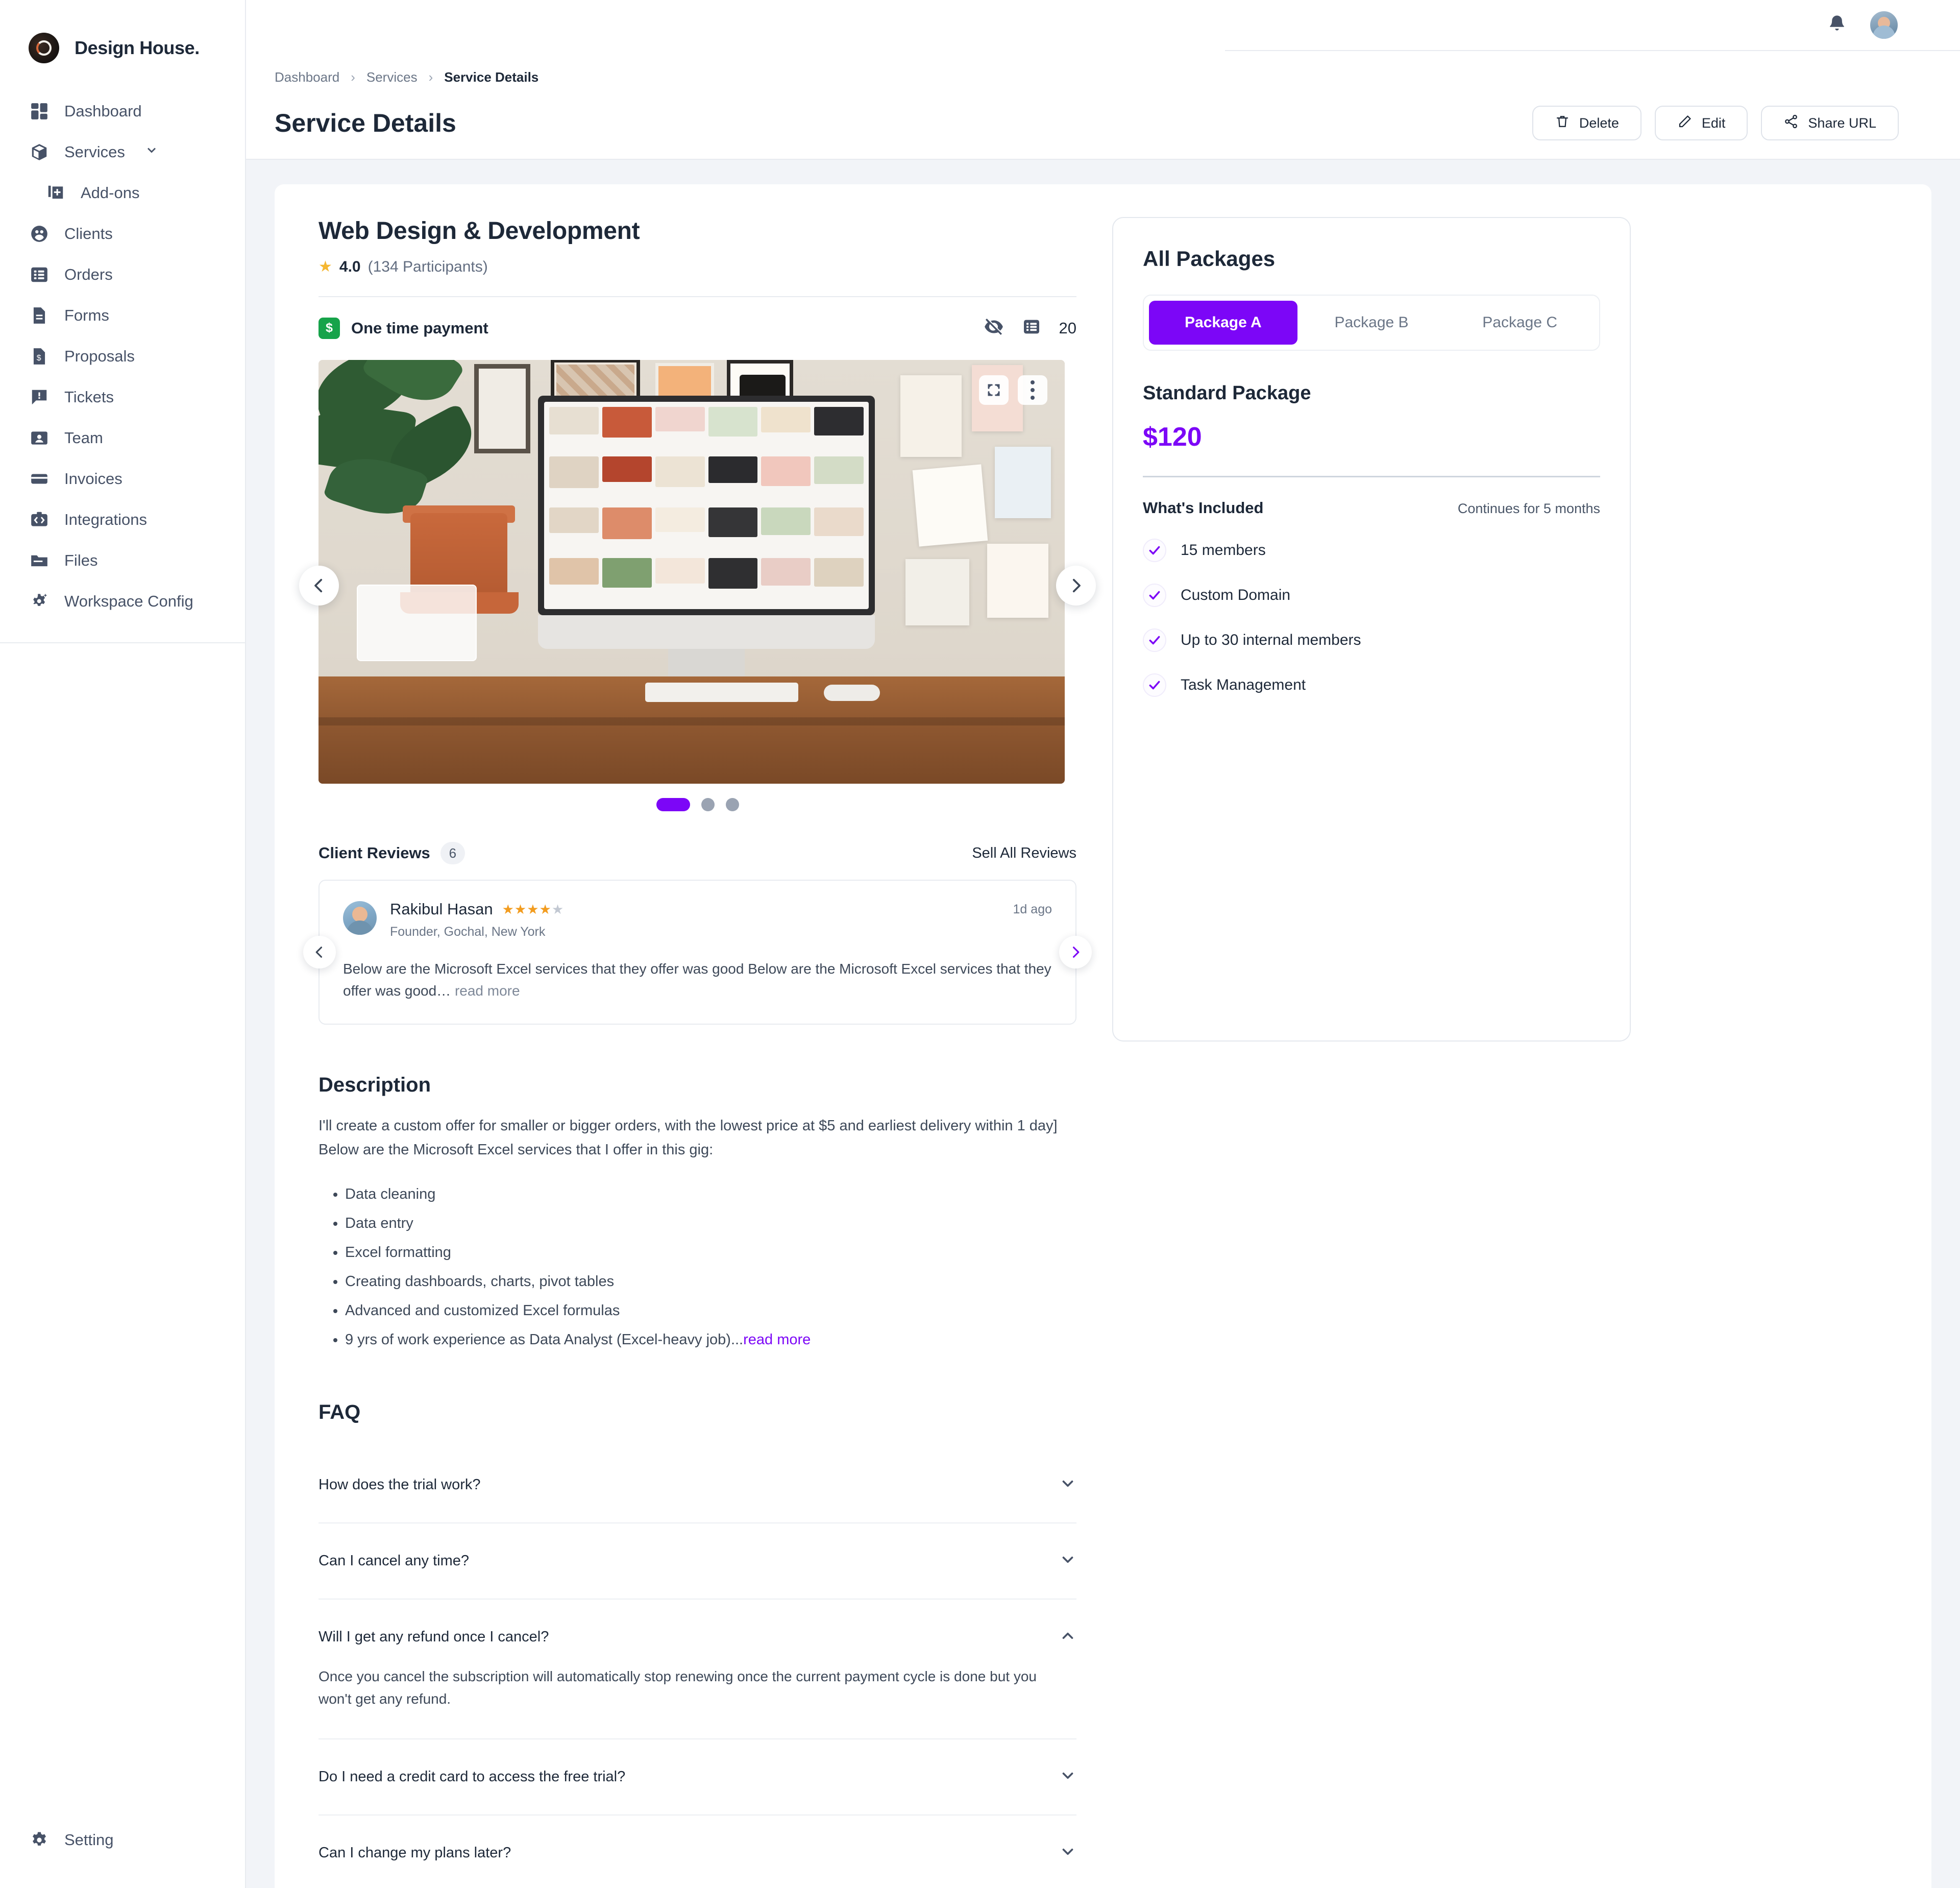 Image resolution: width=1960 pixels, height=1888 pixels. Describe the element at coordinates (122, 274) in the screenshot. I see `sidebar-item-orders: Orders` at that location.